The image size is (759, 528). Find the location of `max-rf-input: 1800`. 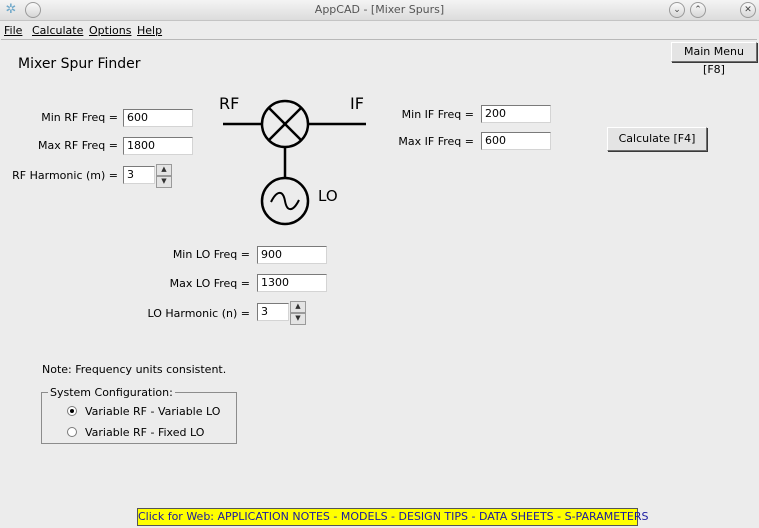

max-rf-input: 1800 is located at coordinates (158, 146).